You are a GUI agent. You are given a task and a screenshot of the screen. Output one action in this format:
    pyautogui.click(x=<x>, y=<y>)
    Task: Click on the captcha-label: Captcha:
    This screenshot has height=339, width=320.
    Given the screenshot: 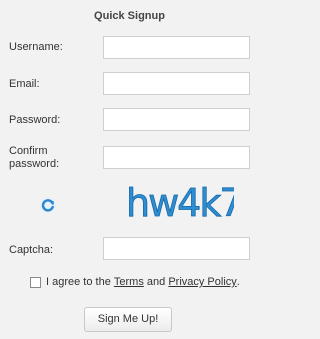 What is the action you would take?
    pyautogui.click(x=31, y=250)
    